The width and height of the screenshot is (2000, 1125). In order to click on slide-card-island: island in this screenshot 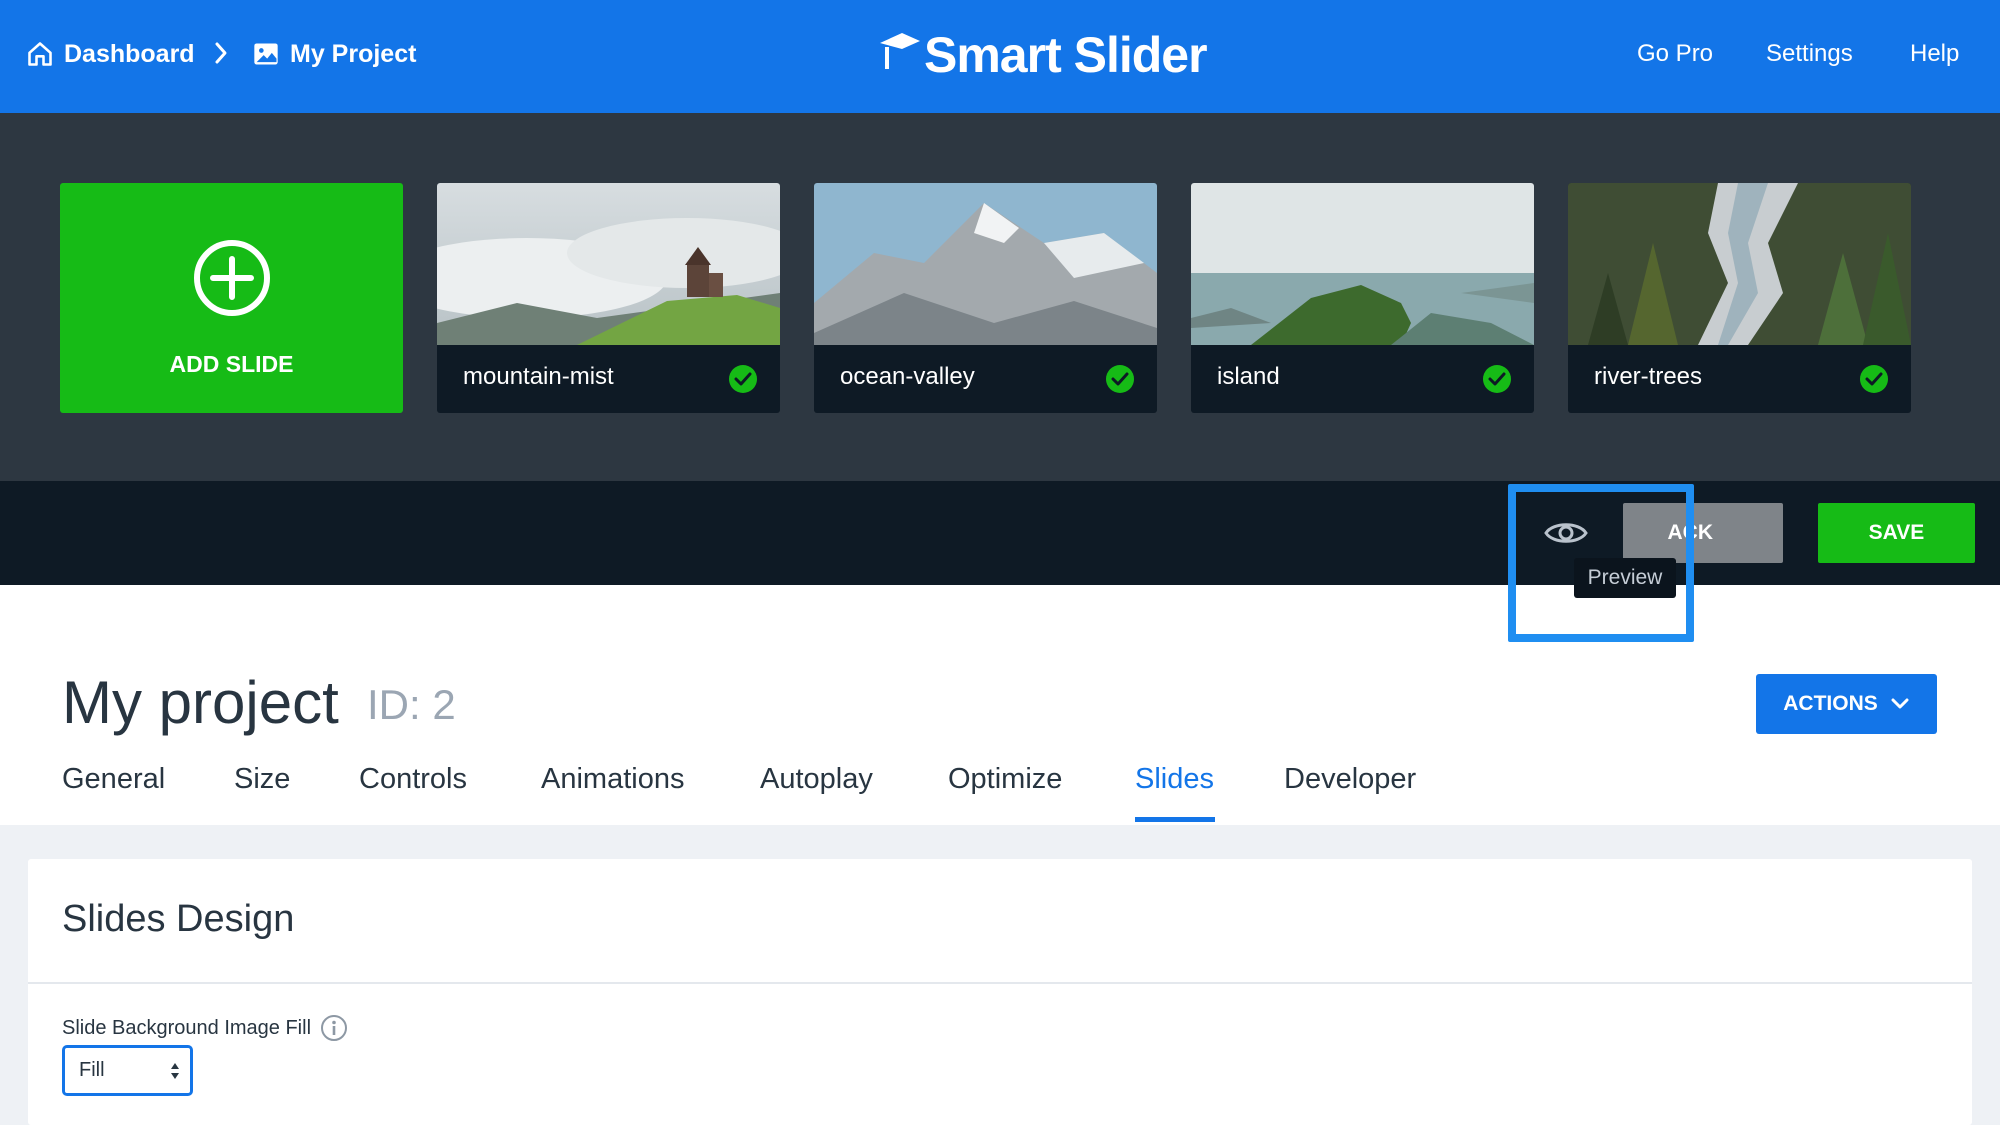, I will do `click(1362, 298)`.